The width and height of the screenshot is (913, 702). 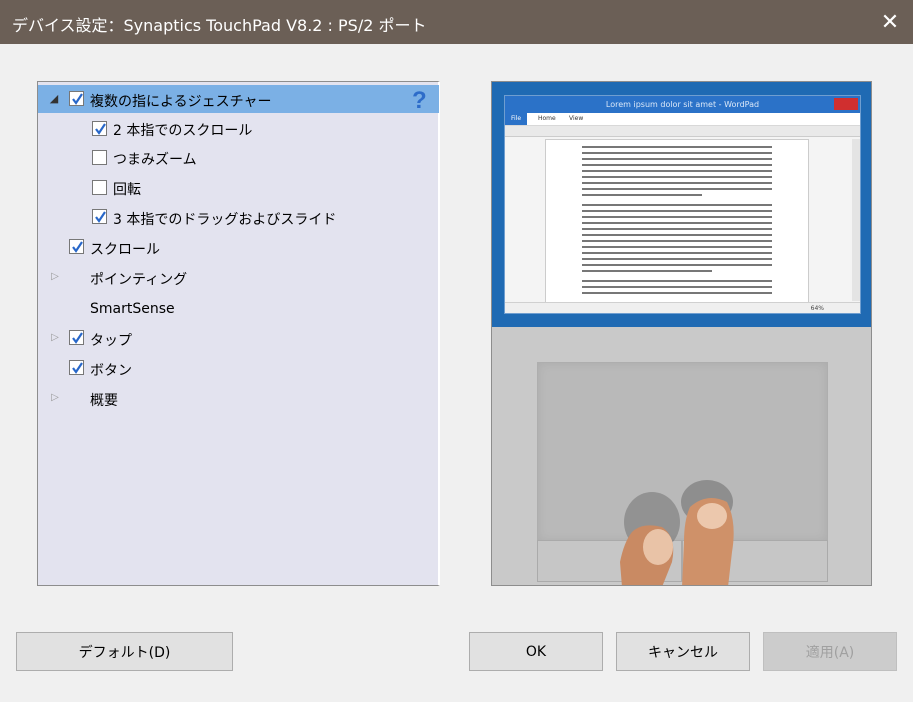 What do you see at coordinates (238, 188) in the screenshot?
I see `tree-item-rotate: 回転` at bounding box center [238, 188].